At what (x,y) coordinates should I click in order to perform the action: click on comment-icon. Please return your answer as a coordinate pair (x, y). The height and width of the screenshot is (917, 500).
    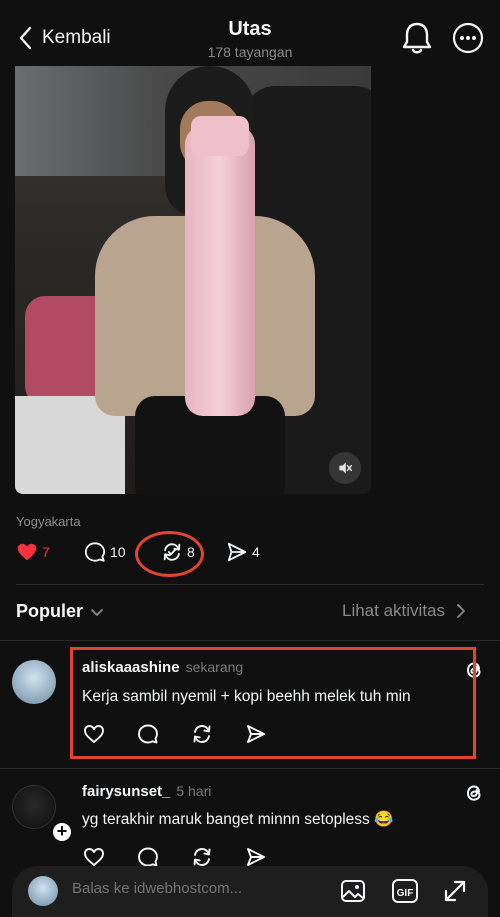
    Looking at the image, I should click on (95, 552).